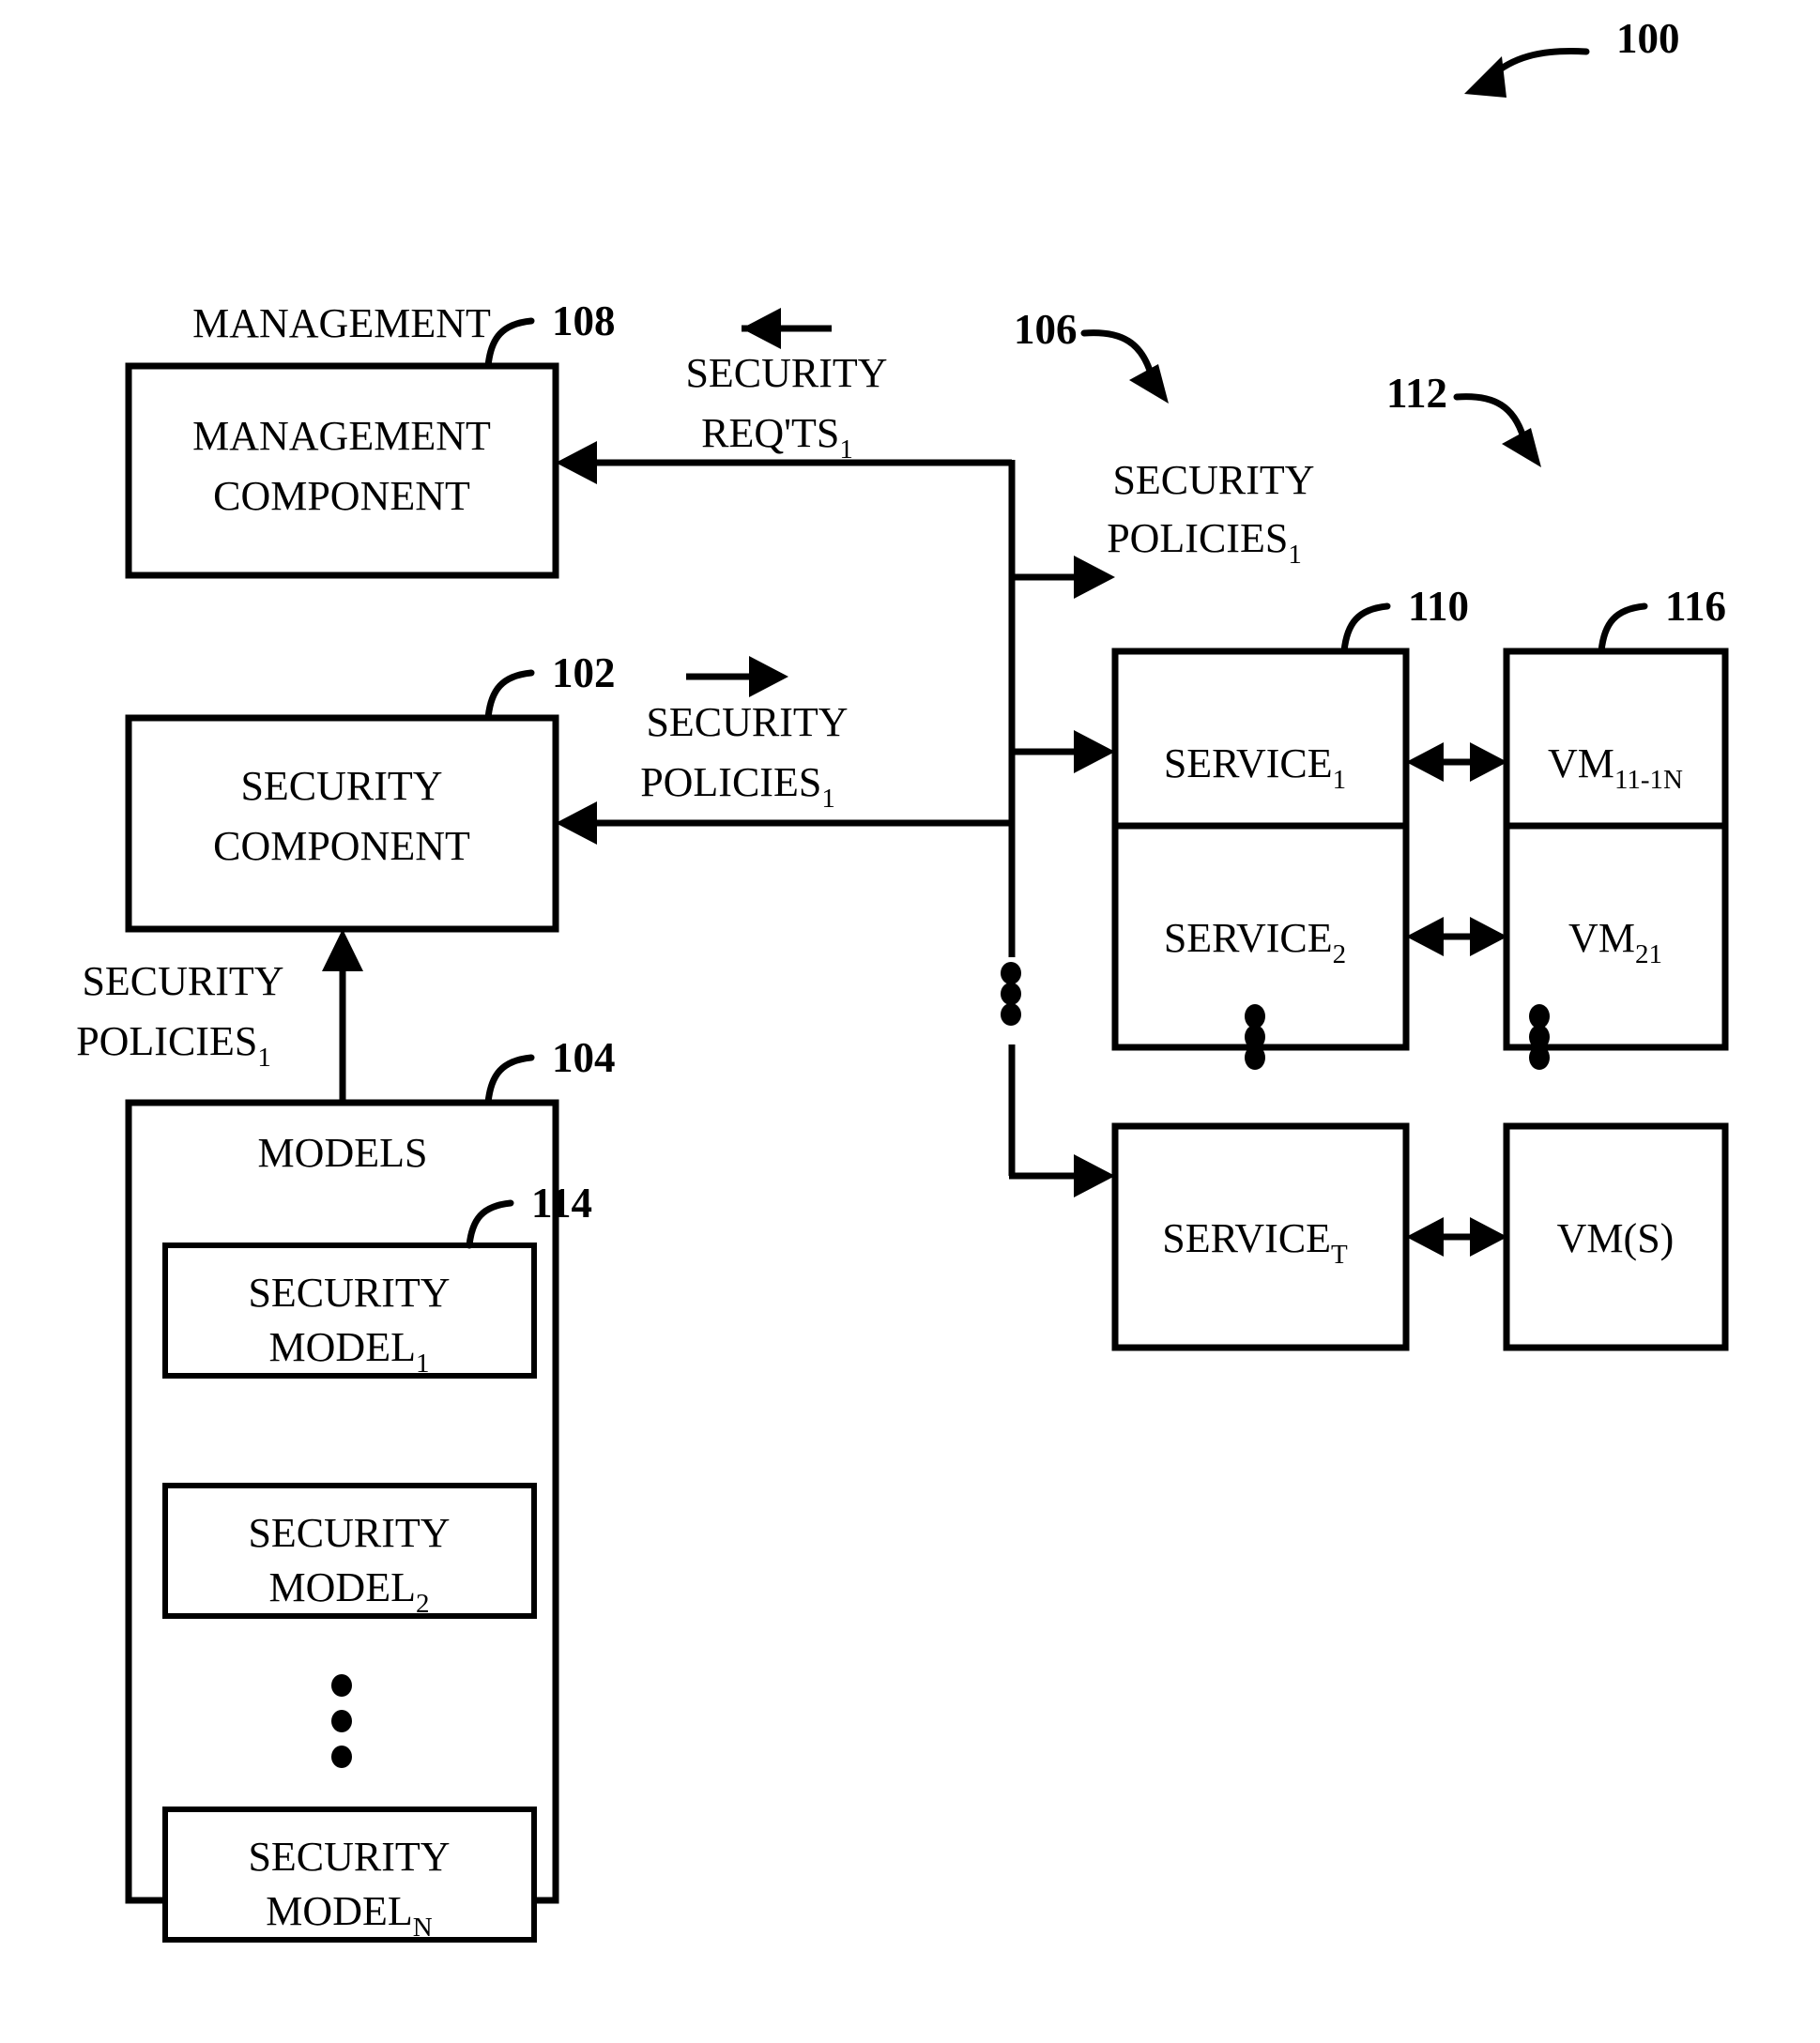 The width and height of the screenshot is (1820, 2043). What do you see at coordinates (1439, 606) in the screenshot?
I see `service-ref: 110` at bounding box center [1439, 606].